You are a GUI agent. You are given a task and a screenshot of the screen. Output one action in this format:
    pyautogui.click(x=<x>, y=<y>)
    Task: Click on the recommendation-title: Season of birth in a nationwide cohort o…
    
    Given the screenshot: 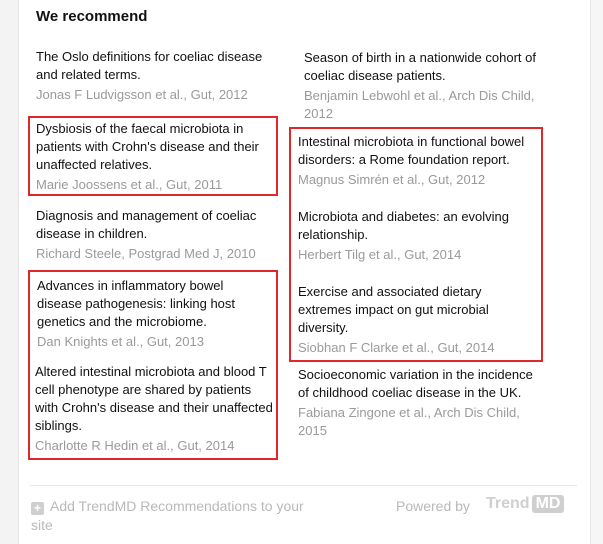 What is the action you would take?
    pyautogui.click(x=422, y=67)
    